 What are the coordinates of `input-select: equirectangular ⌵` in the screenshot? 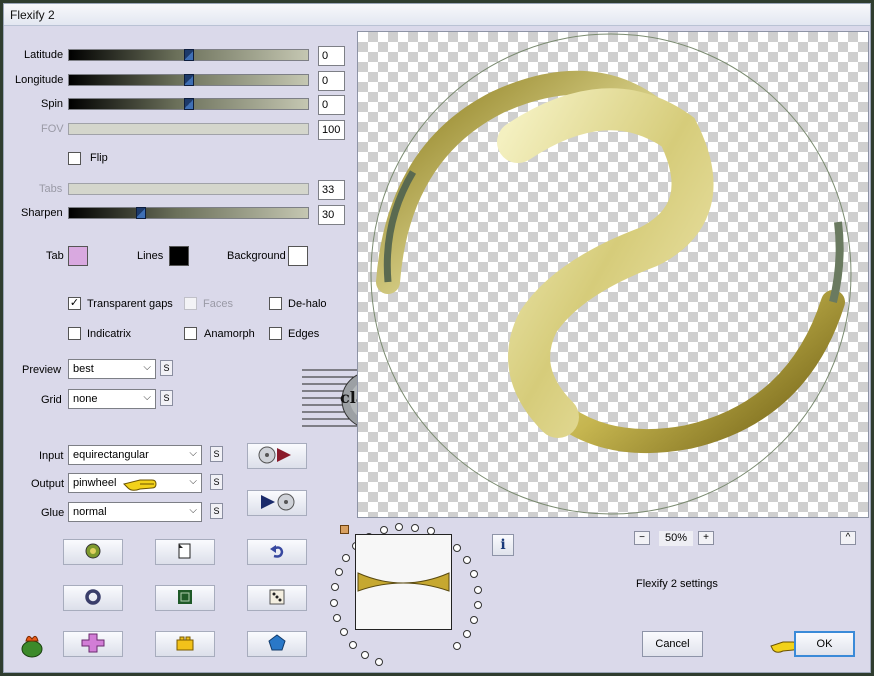 It's located at (135, 455).